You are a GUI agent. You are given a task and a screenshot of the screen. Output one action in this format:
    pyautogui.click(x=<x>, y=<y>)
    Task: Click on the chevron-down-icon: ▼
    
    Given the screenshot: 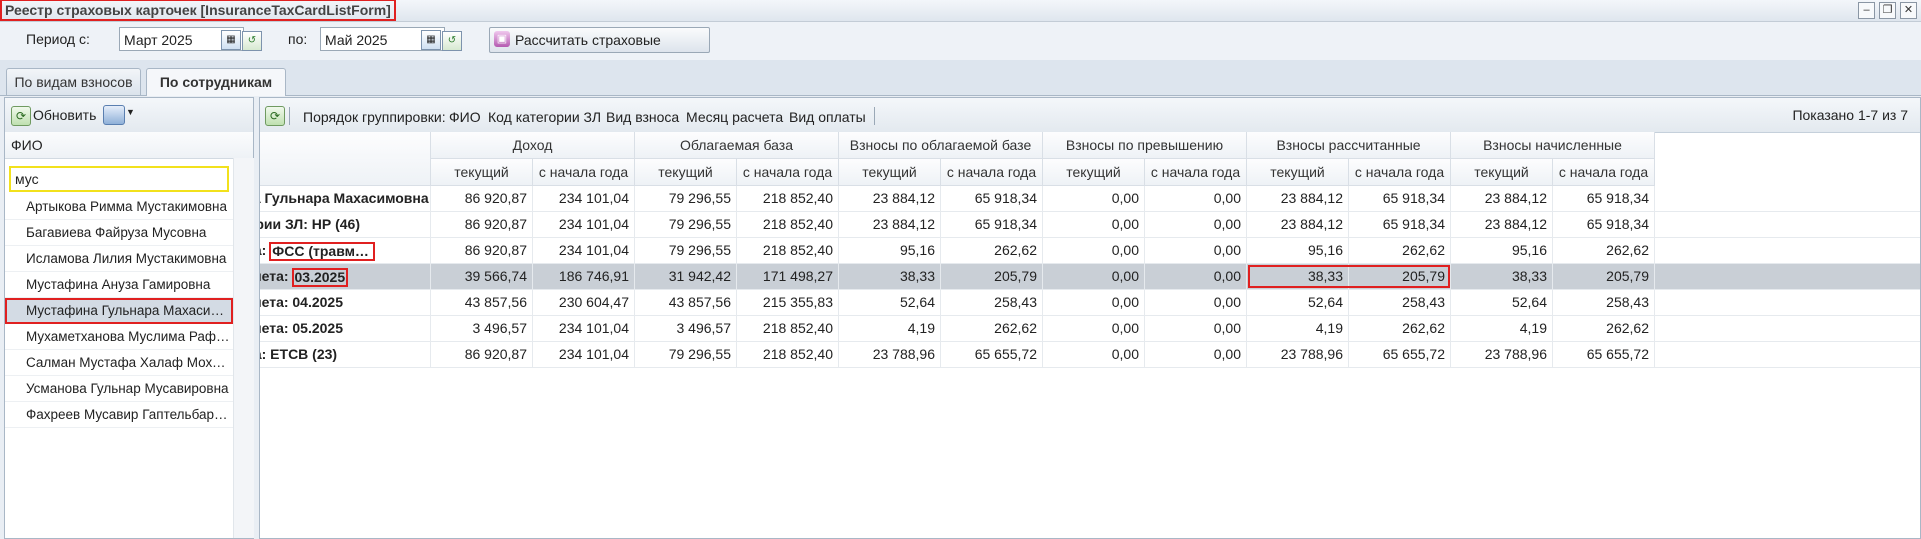 What is the action you would take?
    pyautogui.click(x=130, y=112)
    